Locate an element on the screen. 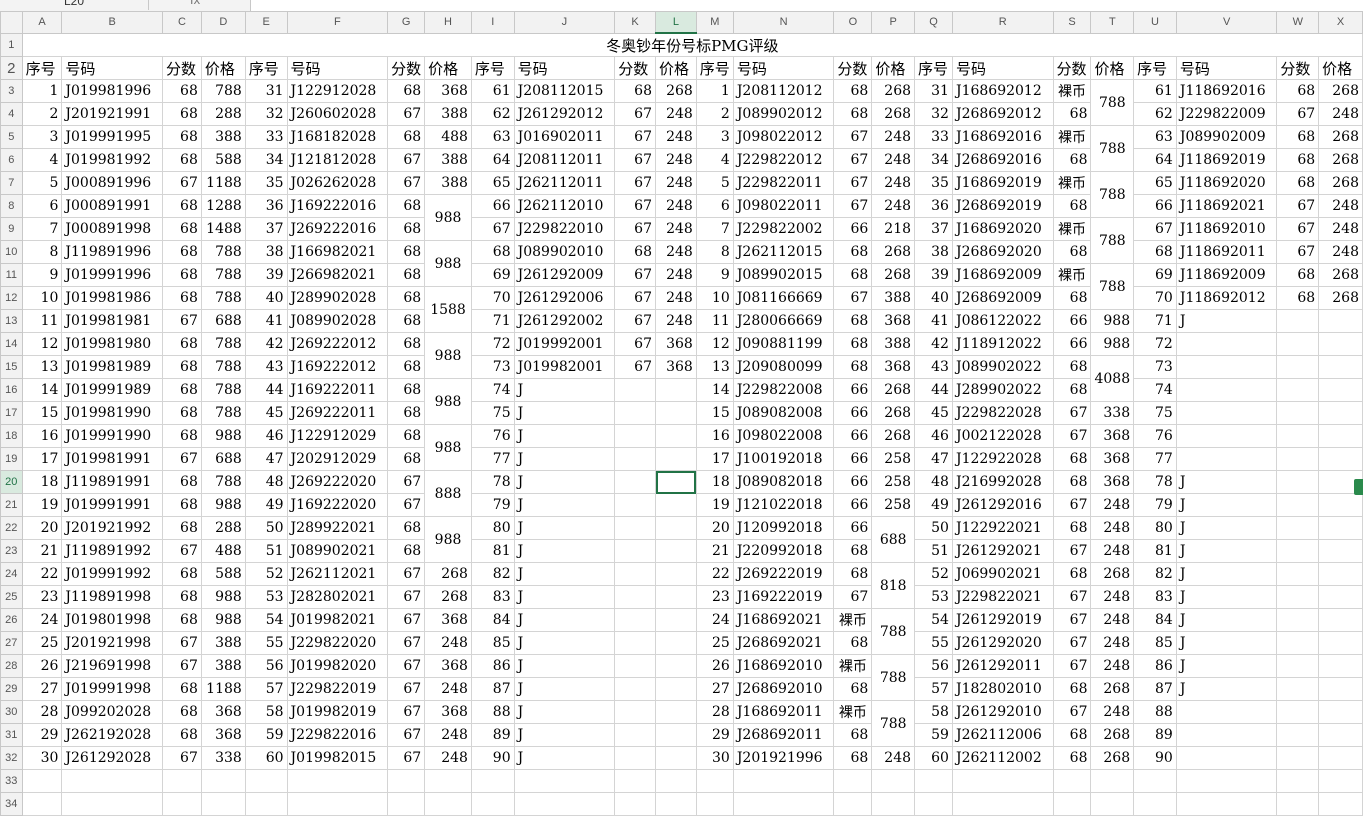 This screenshot has width=1363, height=824. cell-number: J019982019 is located at coordinates (337, 712).